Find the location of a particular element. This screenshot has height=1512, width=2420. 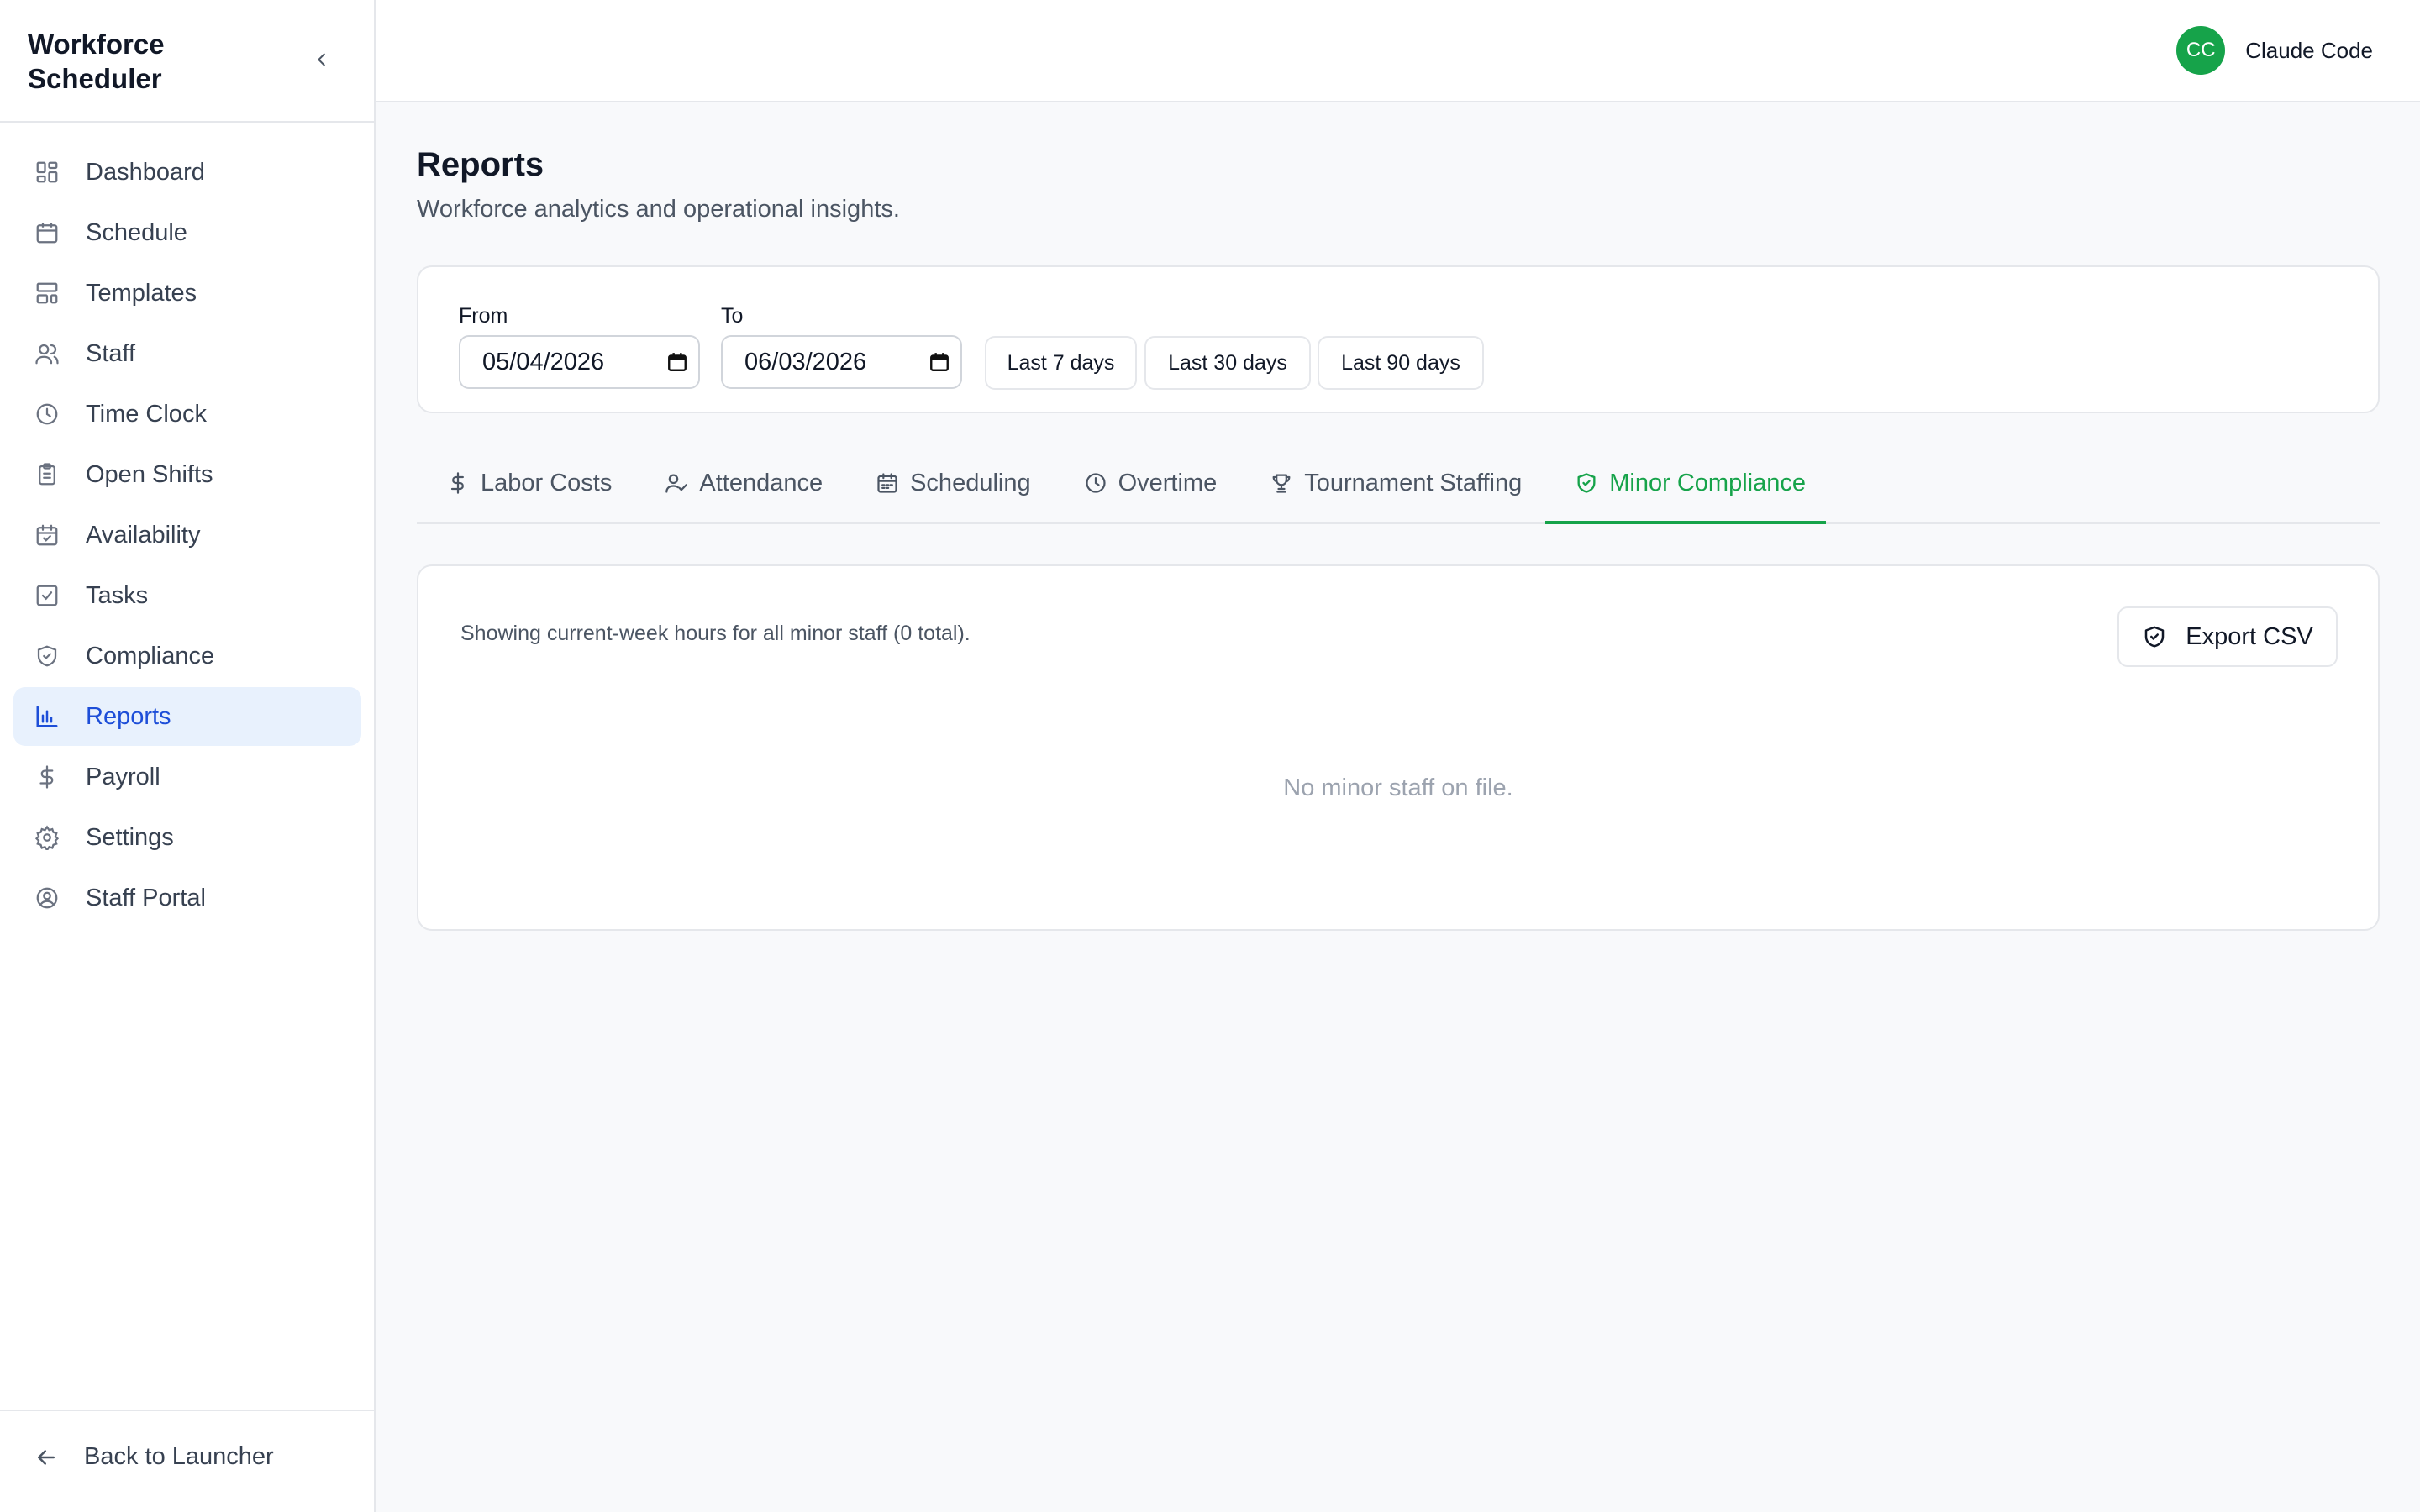

sidebar-item-label: Templates is located at coordinates (142, 293).